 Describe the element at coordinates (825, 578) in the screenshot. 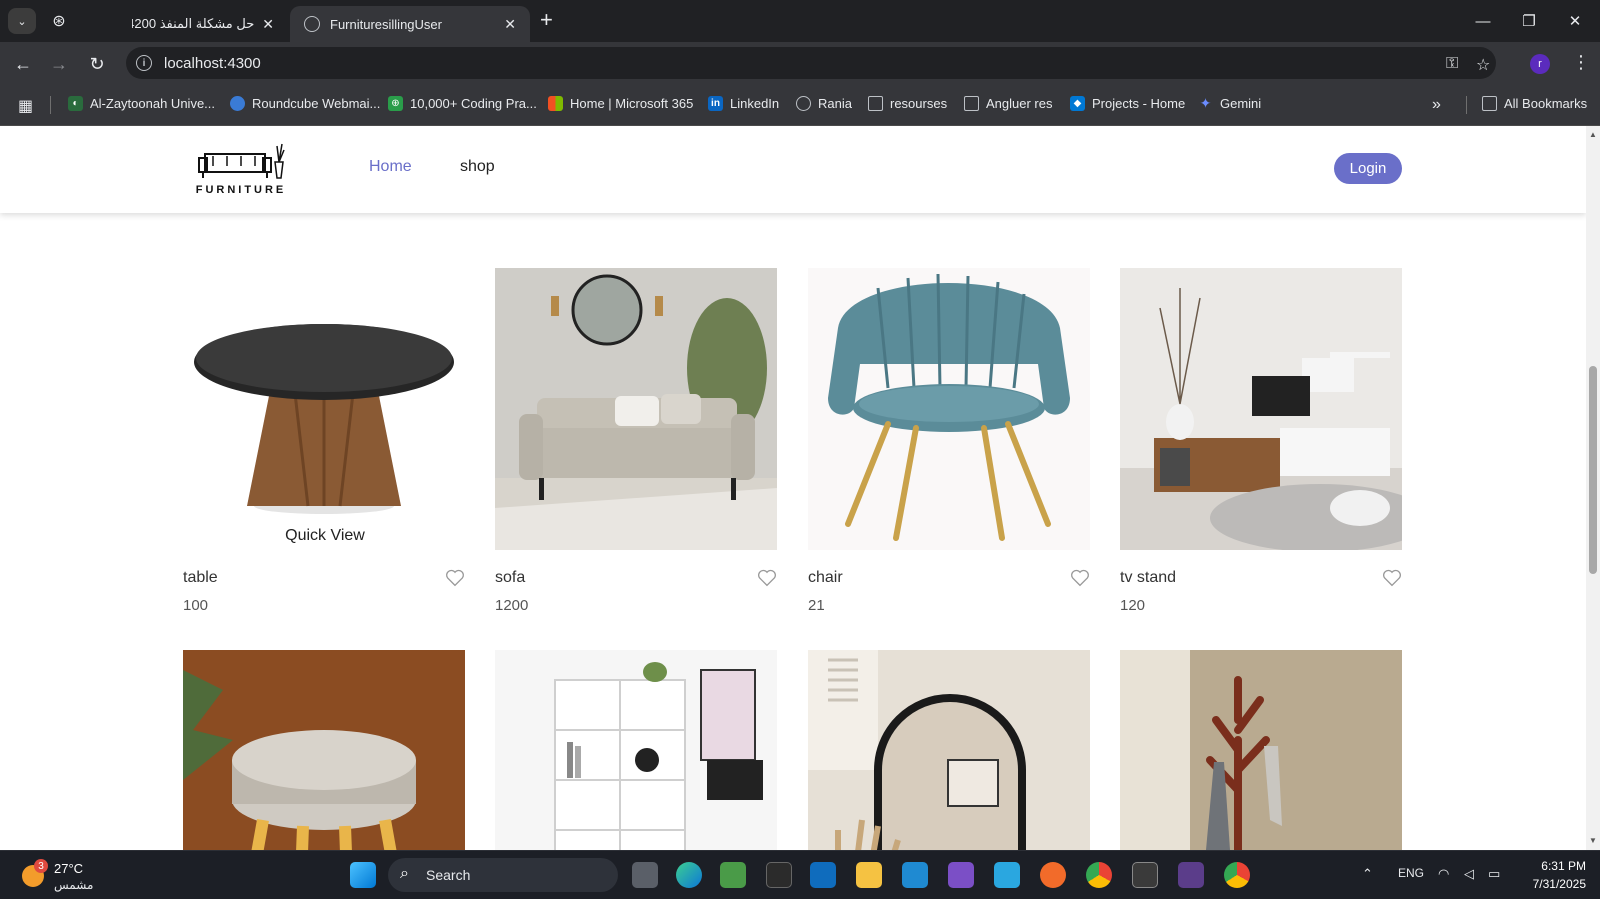

I see `product-name: chair` at that location.